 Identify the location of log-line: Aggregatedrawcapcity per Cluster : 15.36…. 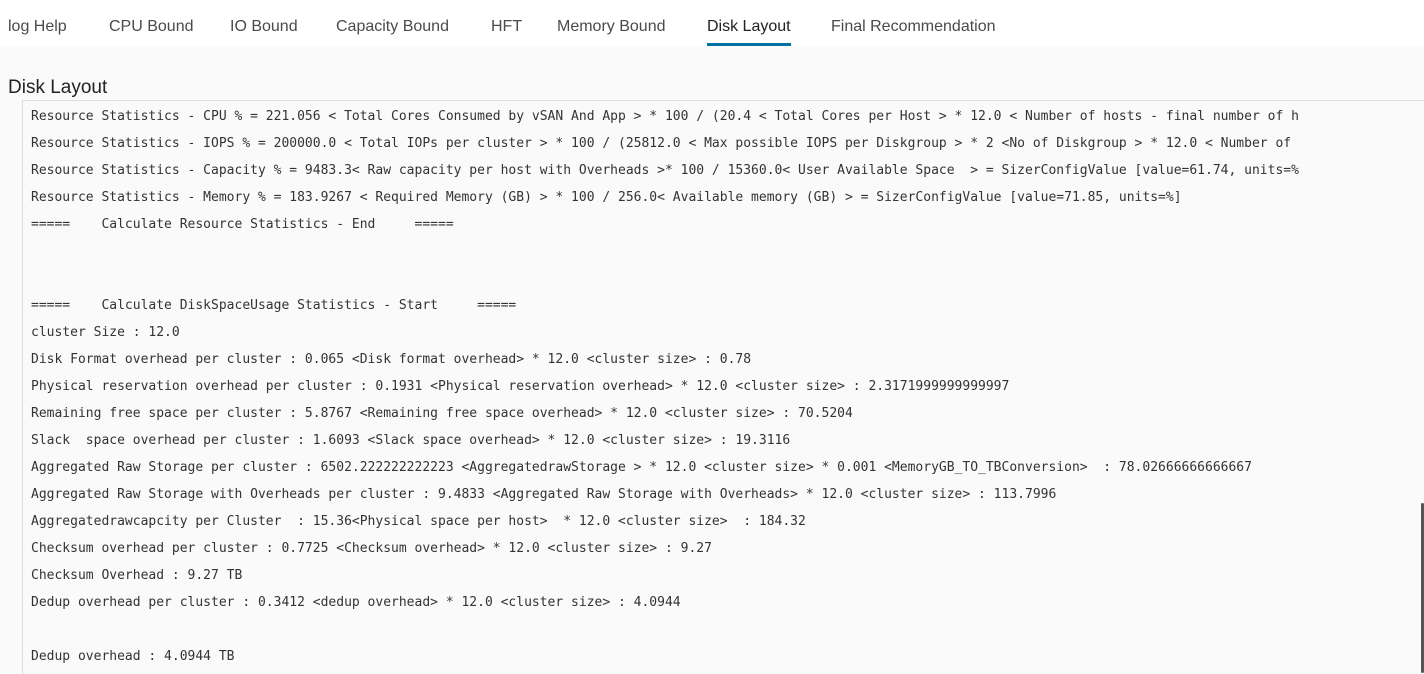
(418, 521).